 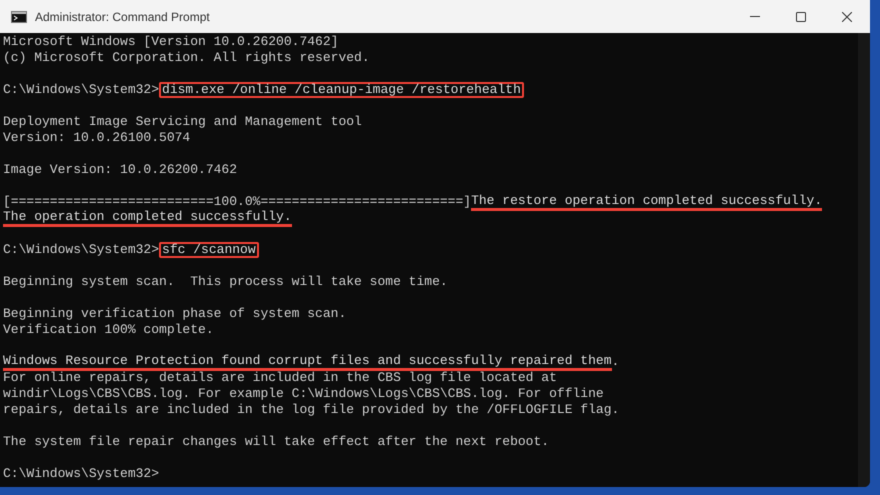 I want to click on close-icon, so click(x=847, y=17).